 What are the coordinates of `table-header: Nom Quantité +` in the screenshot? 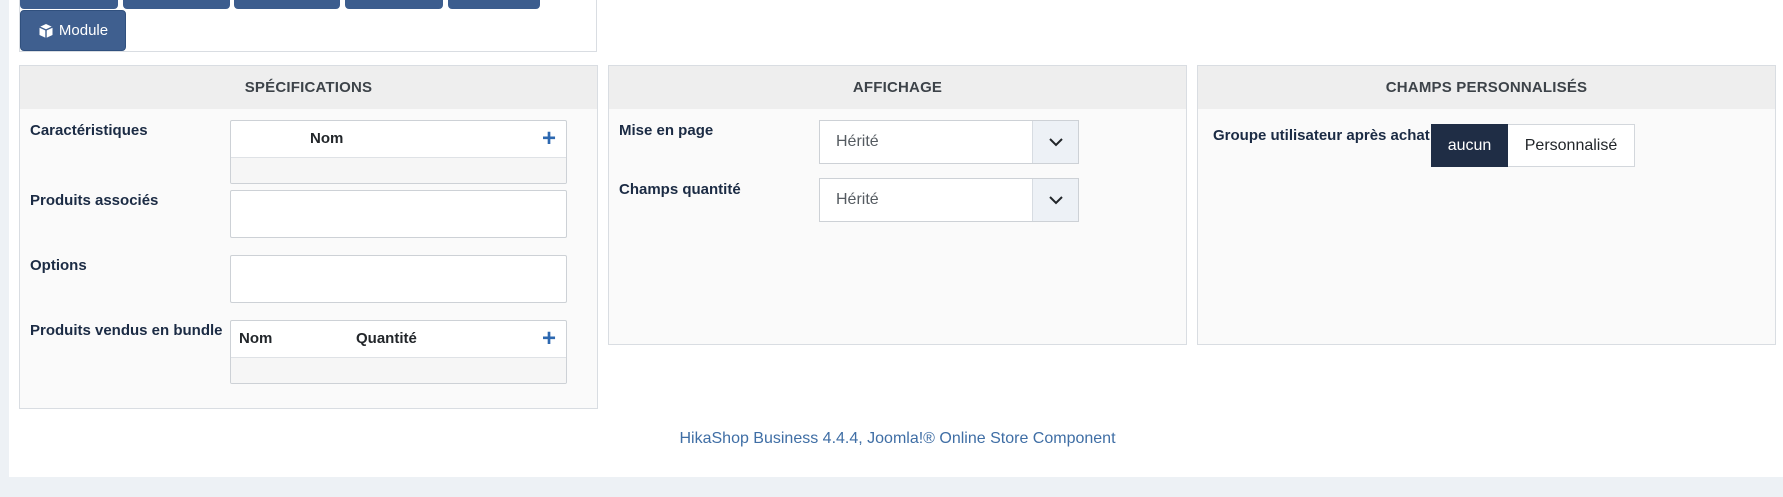 It's located at (398, 339).